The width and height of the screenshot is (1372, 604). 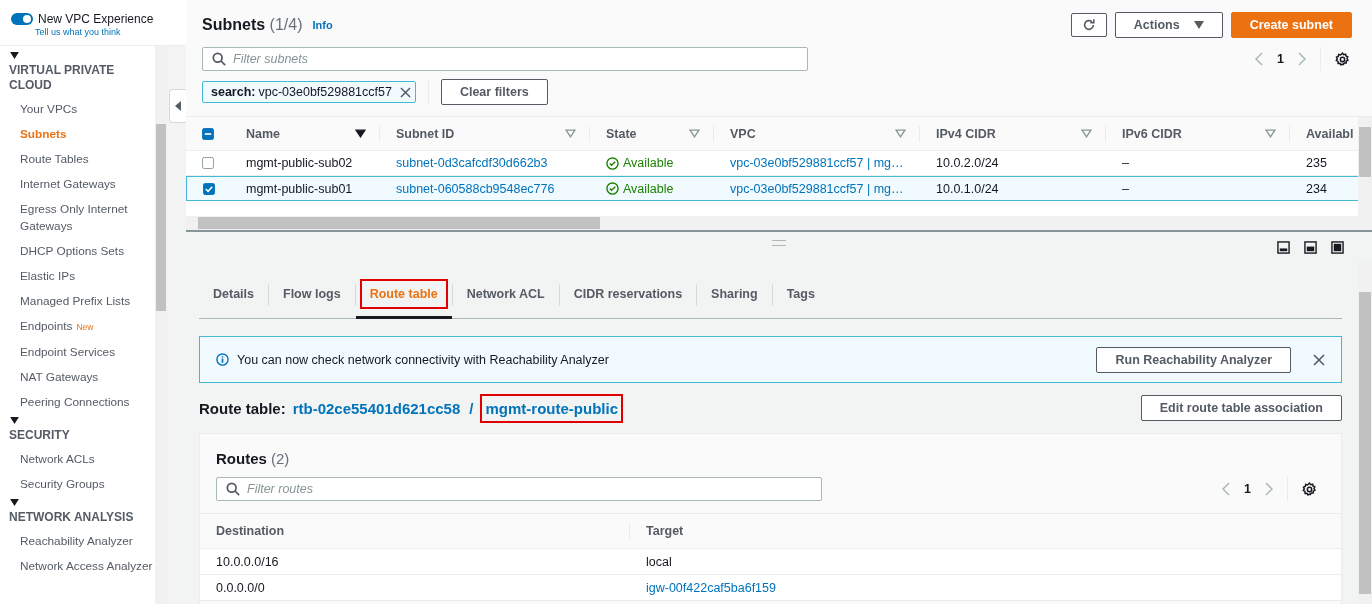 What do you see at coordinates (39, 435) in the screenshot?
I see `section-heading: SECURITY` at bounding box center [39, 435].